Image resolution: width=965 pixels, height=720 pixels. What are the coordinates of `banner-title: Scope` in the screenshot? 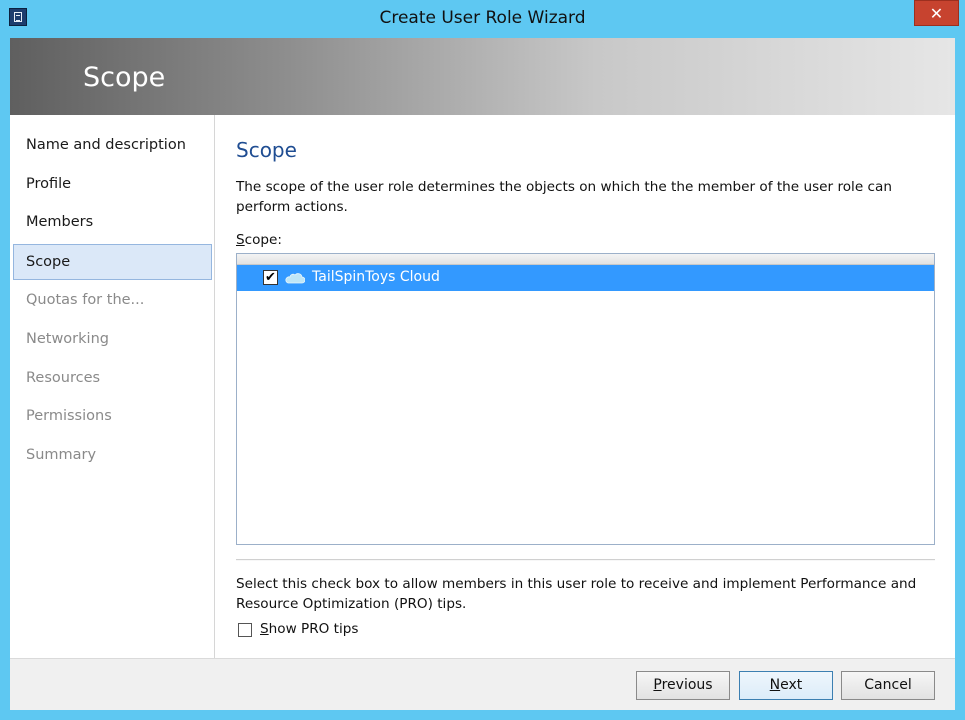 It's located at (124, 77).